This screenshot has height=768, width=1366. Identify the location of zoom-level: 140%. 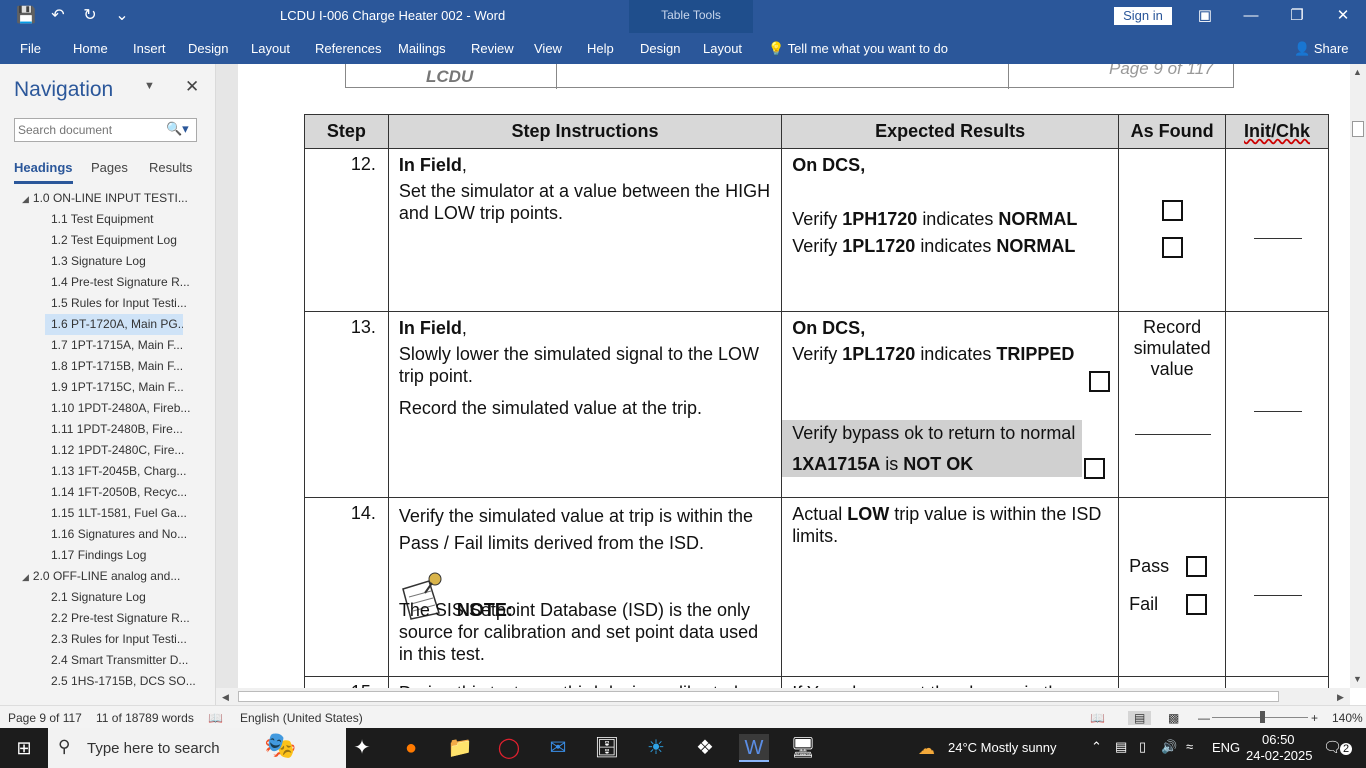
(1347, 718).